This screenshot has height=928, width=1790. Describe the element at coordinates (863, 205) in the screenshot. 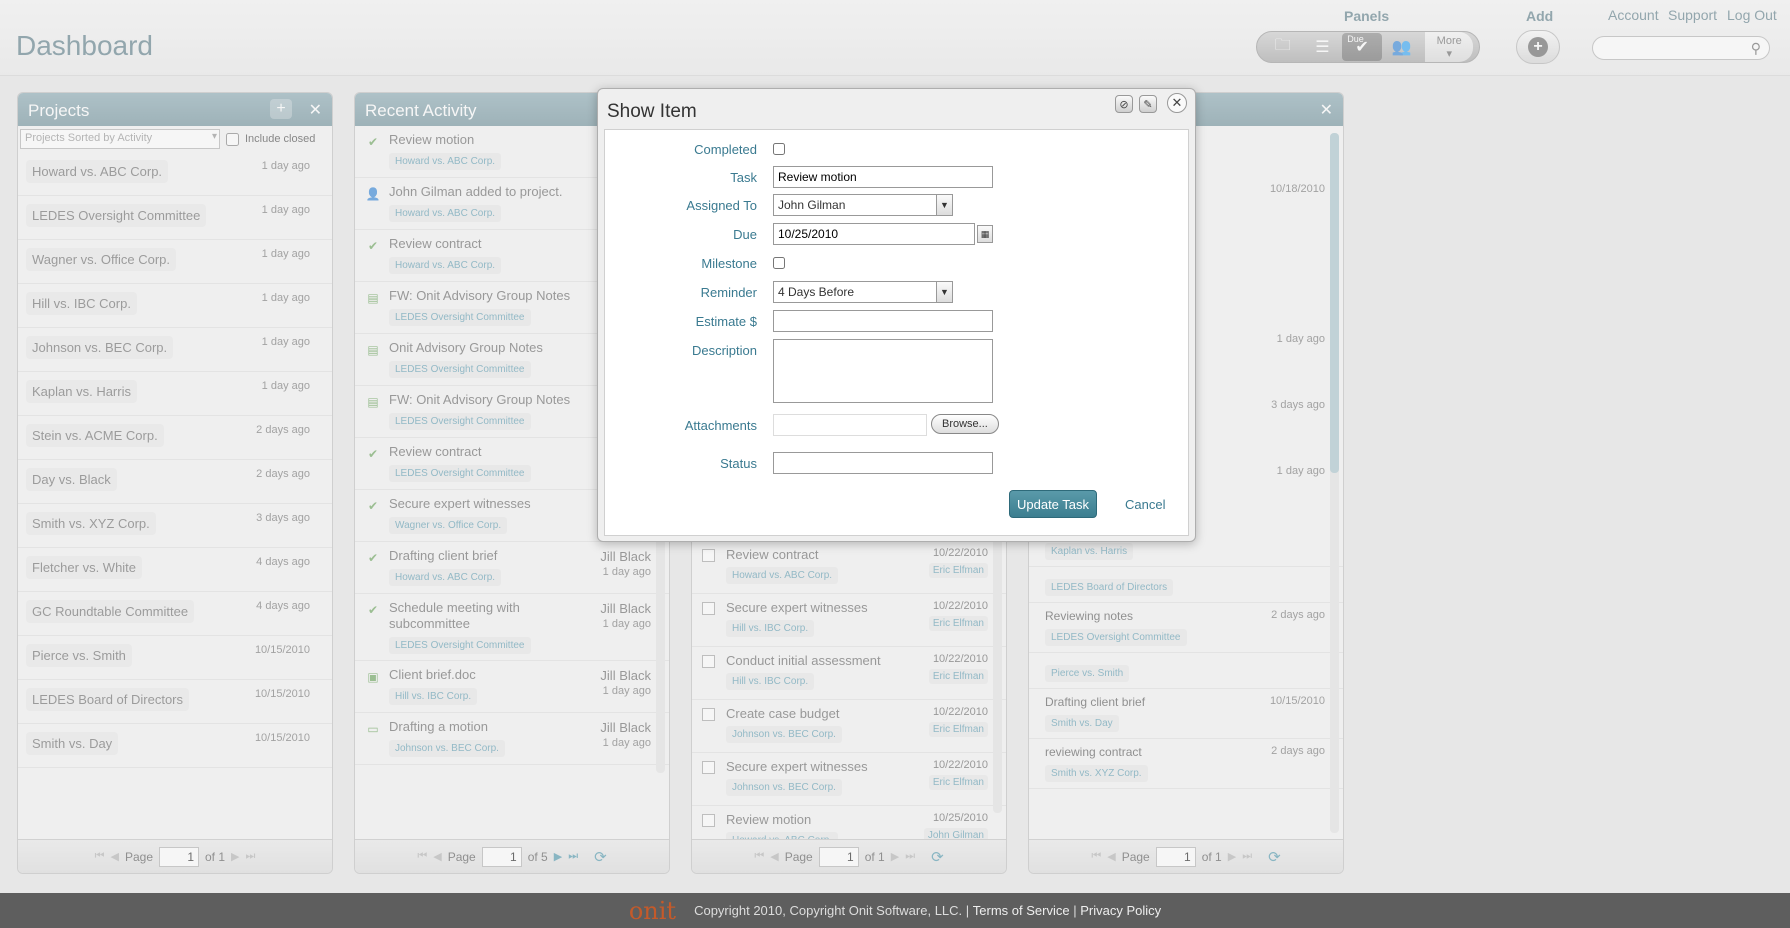

I see `assigned-to-select: John Gilman ▼` at that location.